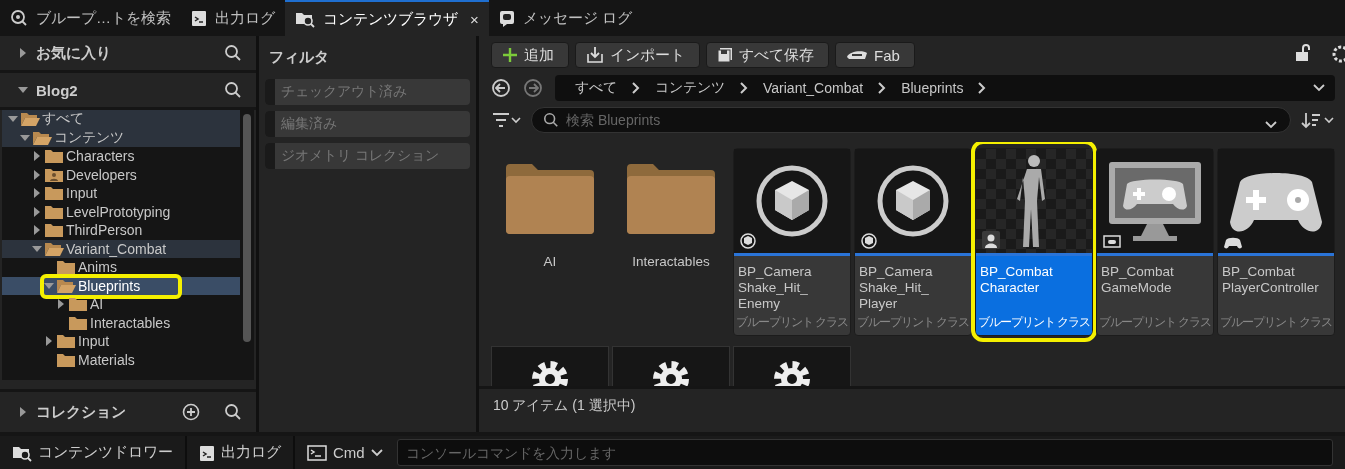  What do you see at coordinates (932, 88) in the screenshot?
I see `breadcrumb-item: Blueprints` at bounding box center [932, 88].